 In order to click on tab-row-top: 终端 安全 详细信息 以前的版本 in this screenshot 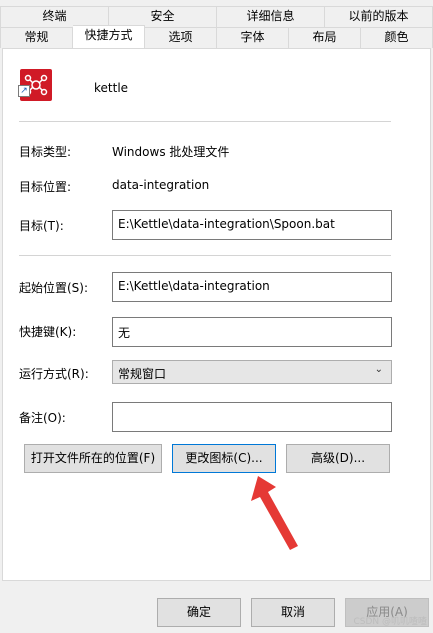, I will do `click(216, 16)`.